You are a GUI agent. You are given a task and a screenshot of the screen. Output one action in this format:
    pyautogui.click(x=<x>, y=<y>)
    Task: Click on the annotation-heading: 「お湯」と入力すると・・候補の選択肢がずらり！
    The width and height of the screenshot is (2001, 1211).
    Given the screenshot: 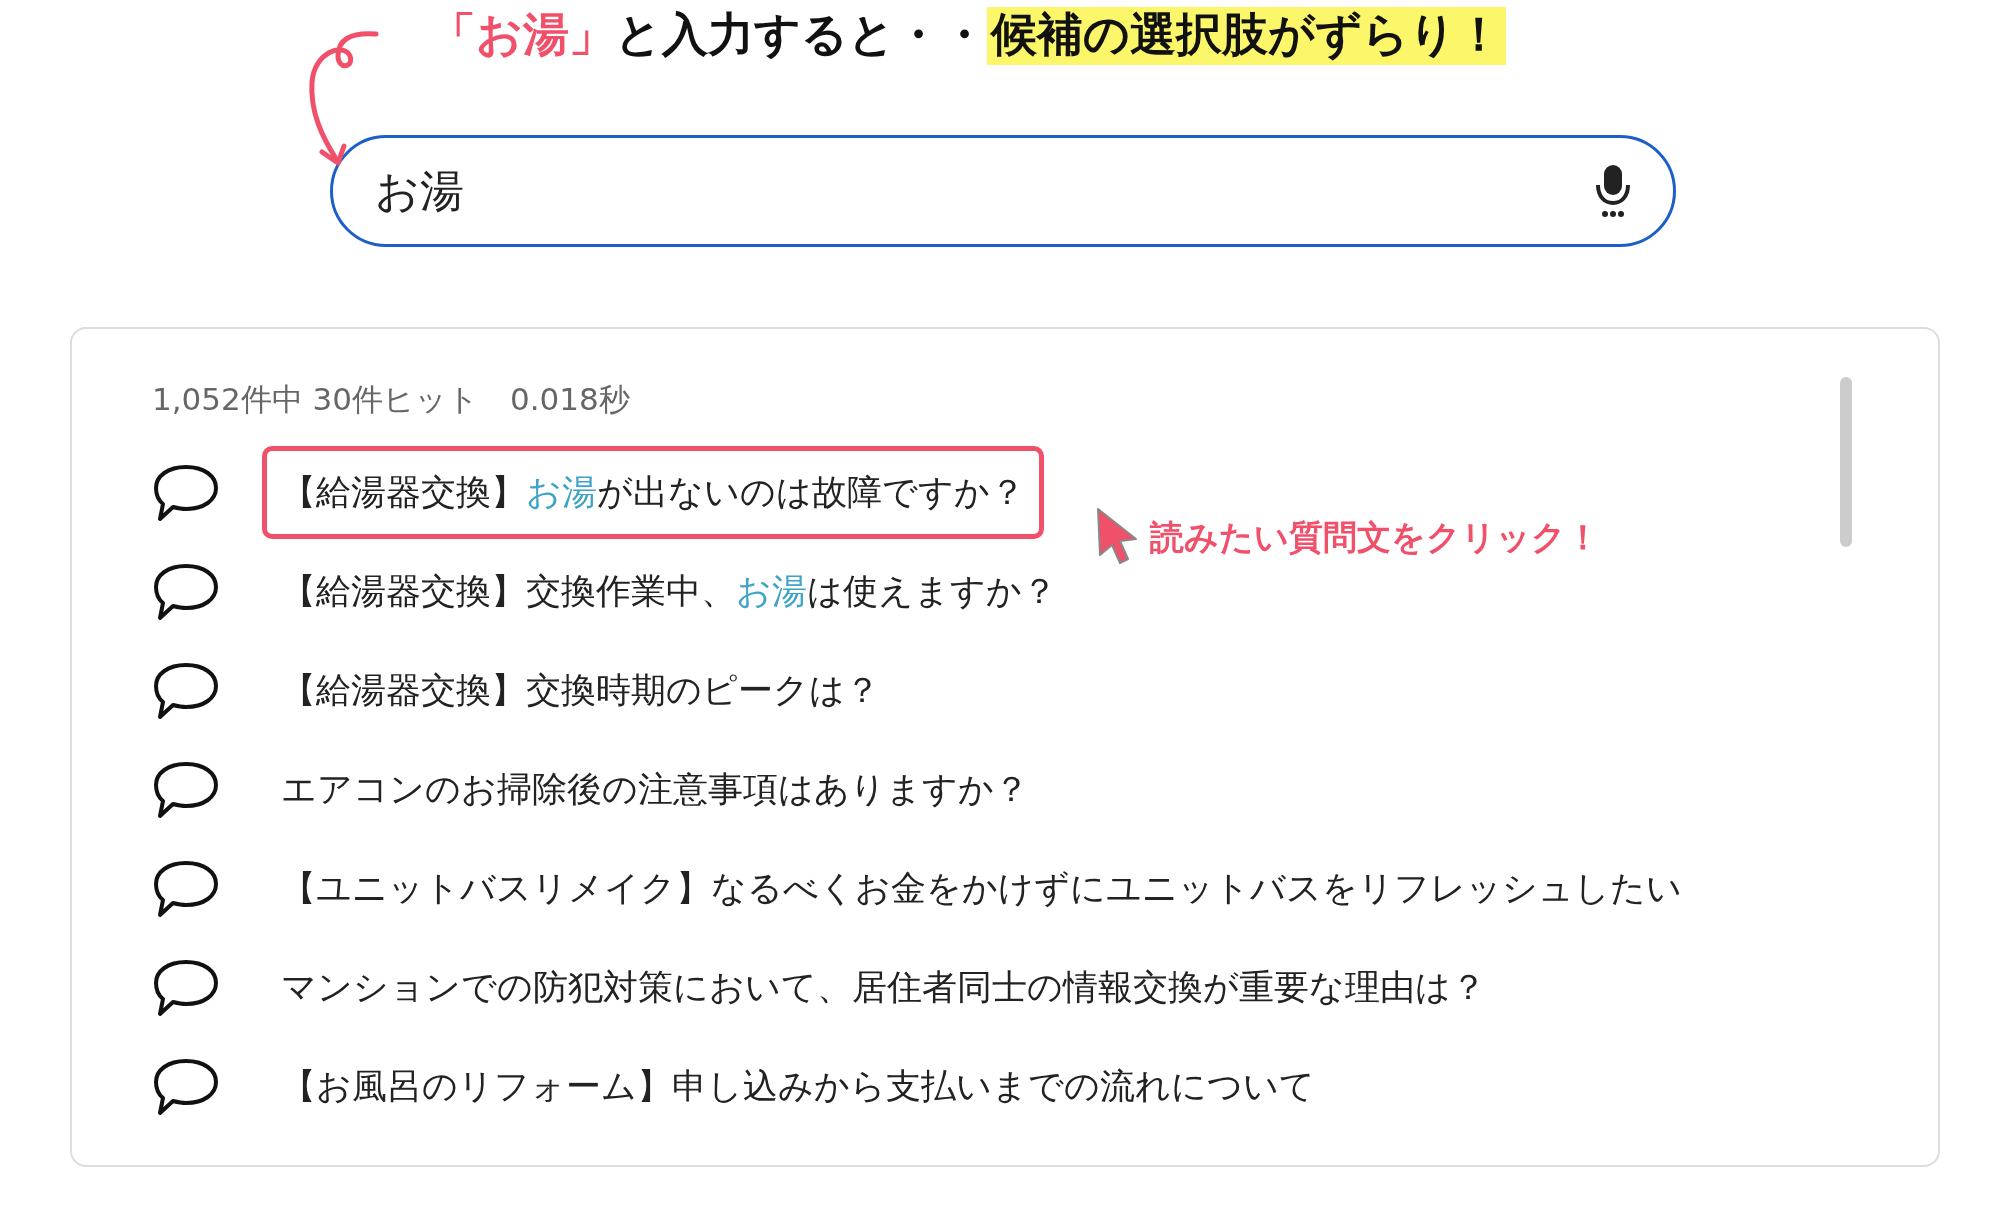 What is the action you would take?
    pyautogui.click(x=968, y=35)
    